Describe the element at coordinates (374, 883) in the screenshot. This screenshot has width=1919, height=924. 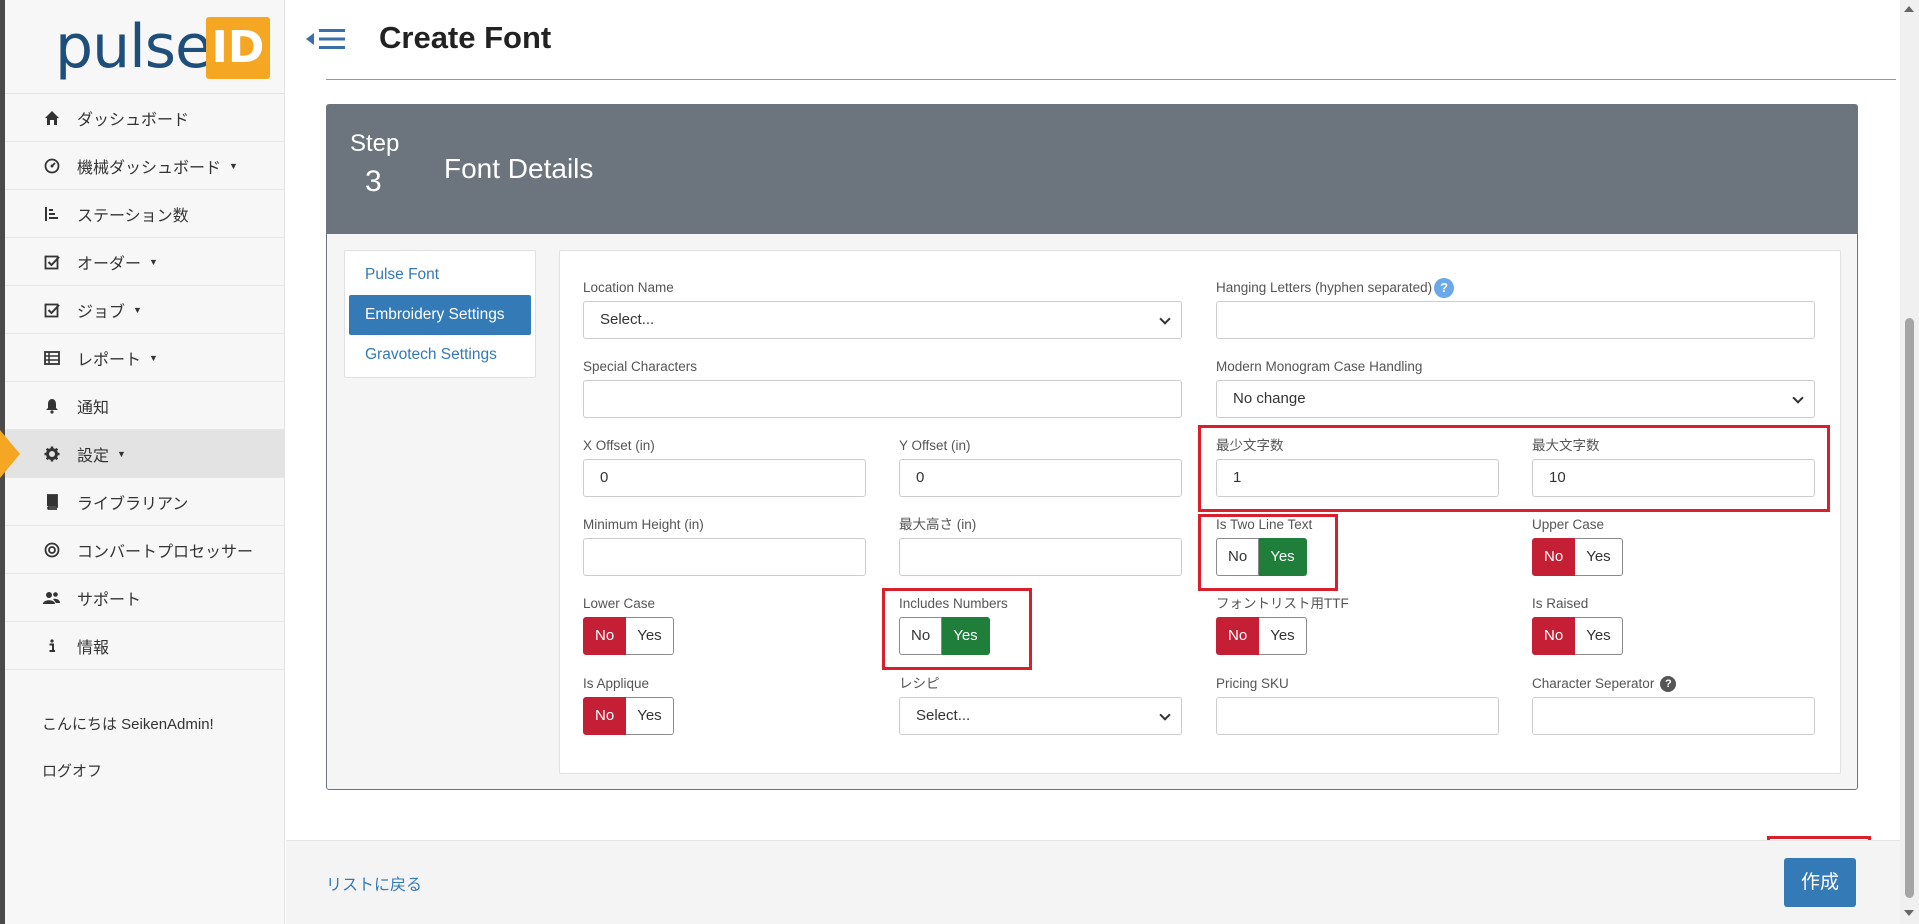
I see `back-to-list-link: リストに戻る` at that location.